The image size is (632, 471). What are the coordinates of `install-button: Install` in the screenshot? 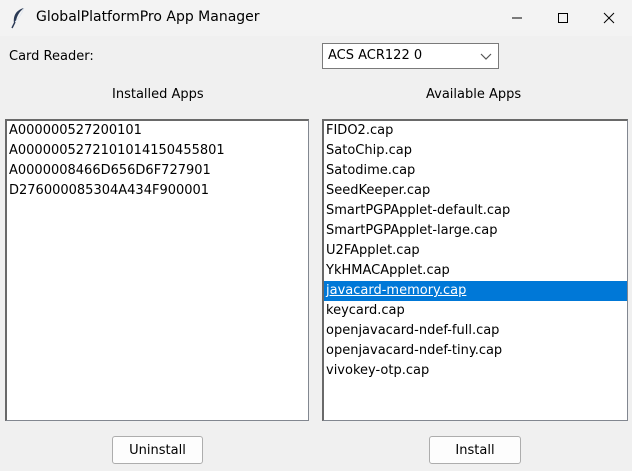 It's located at (475, 450).